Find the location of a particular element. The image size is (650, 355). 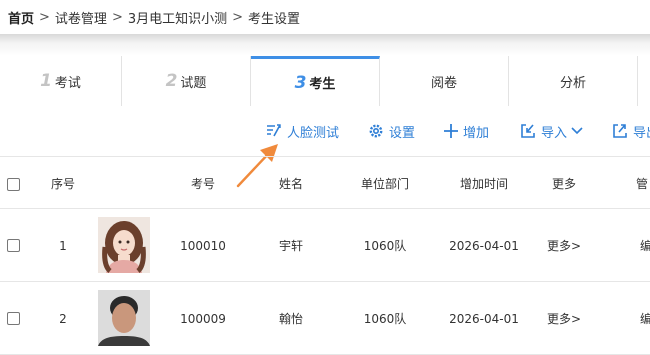

import-button: 导入 is located at coordinates (551, 131).